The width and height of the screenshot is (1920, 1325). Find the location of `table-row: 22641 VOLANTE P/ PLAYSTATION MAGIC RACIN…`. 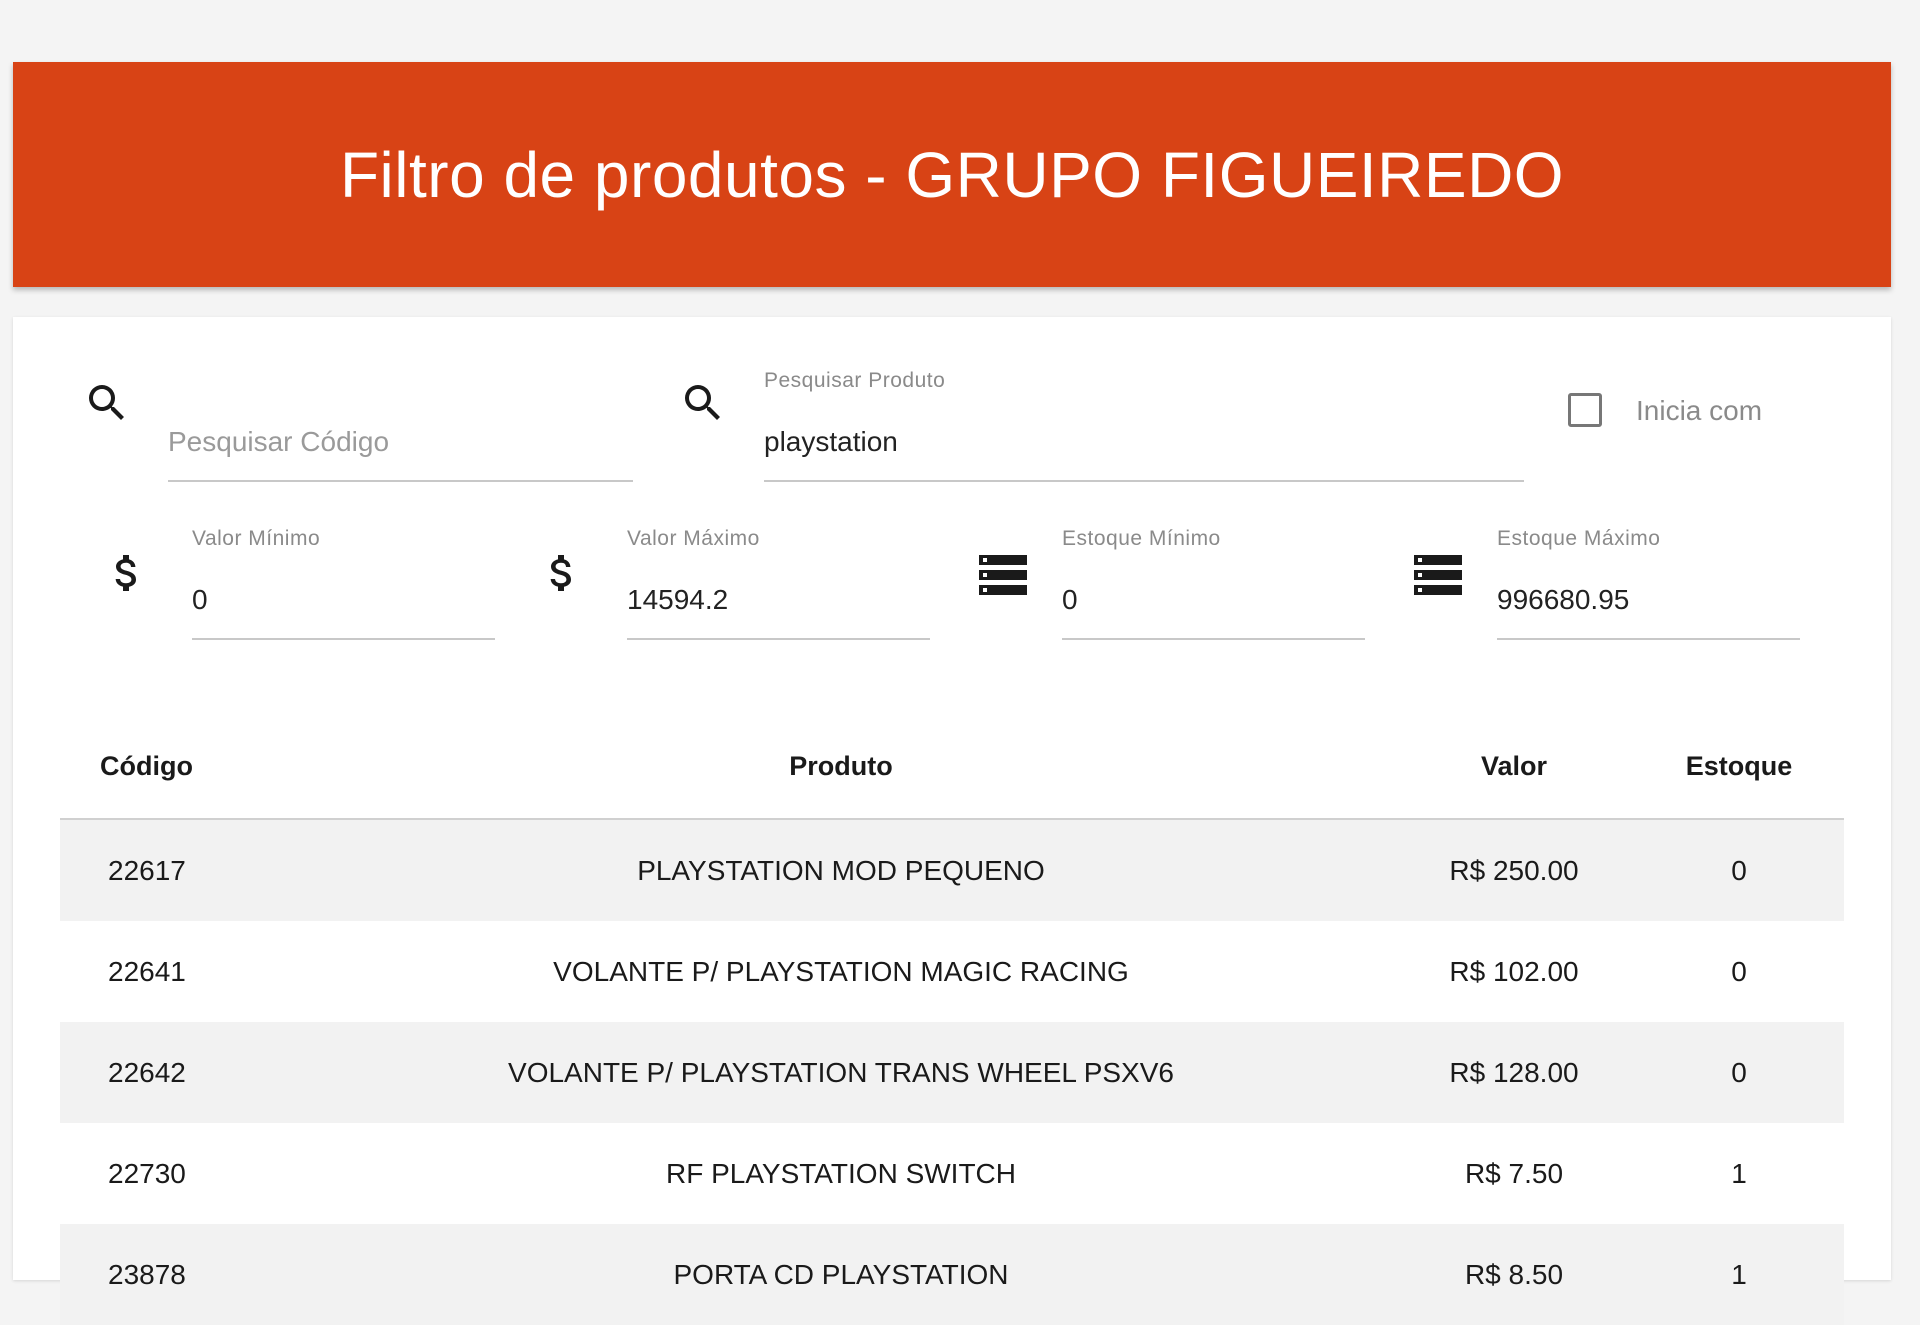

table-row: 22641 VOLANTE P/ PLAYSTATION MAGIC RACIN… is located at coordinates (952, 971).